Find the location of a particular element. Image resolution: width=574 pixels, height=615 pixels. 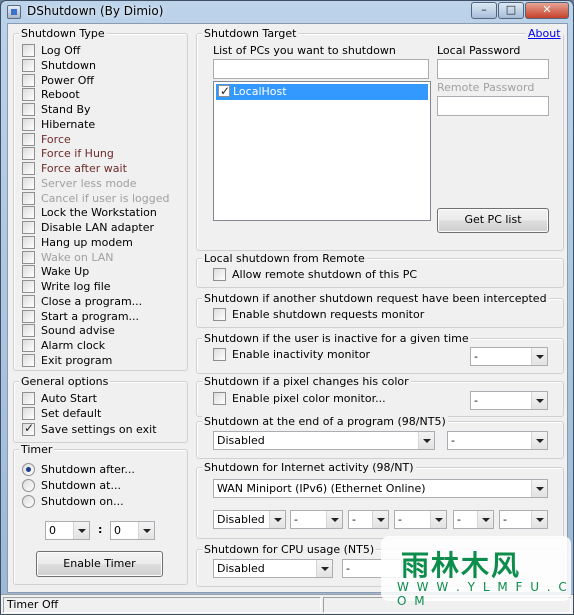

shutdown-type-option: Hang up modem is located at coordinates (77, 242).